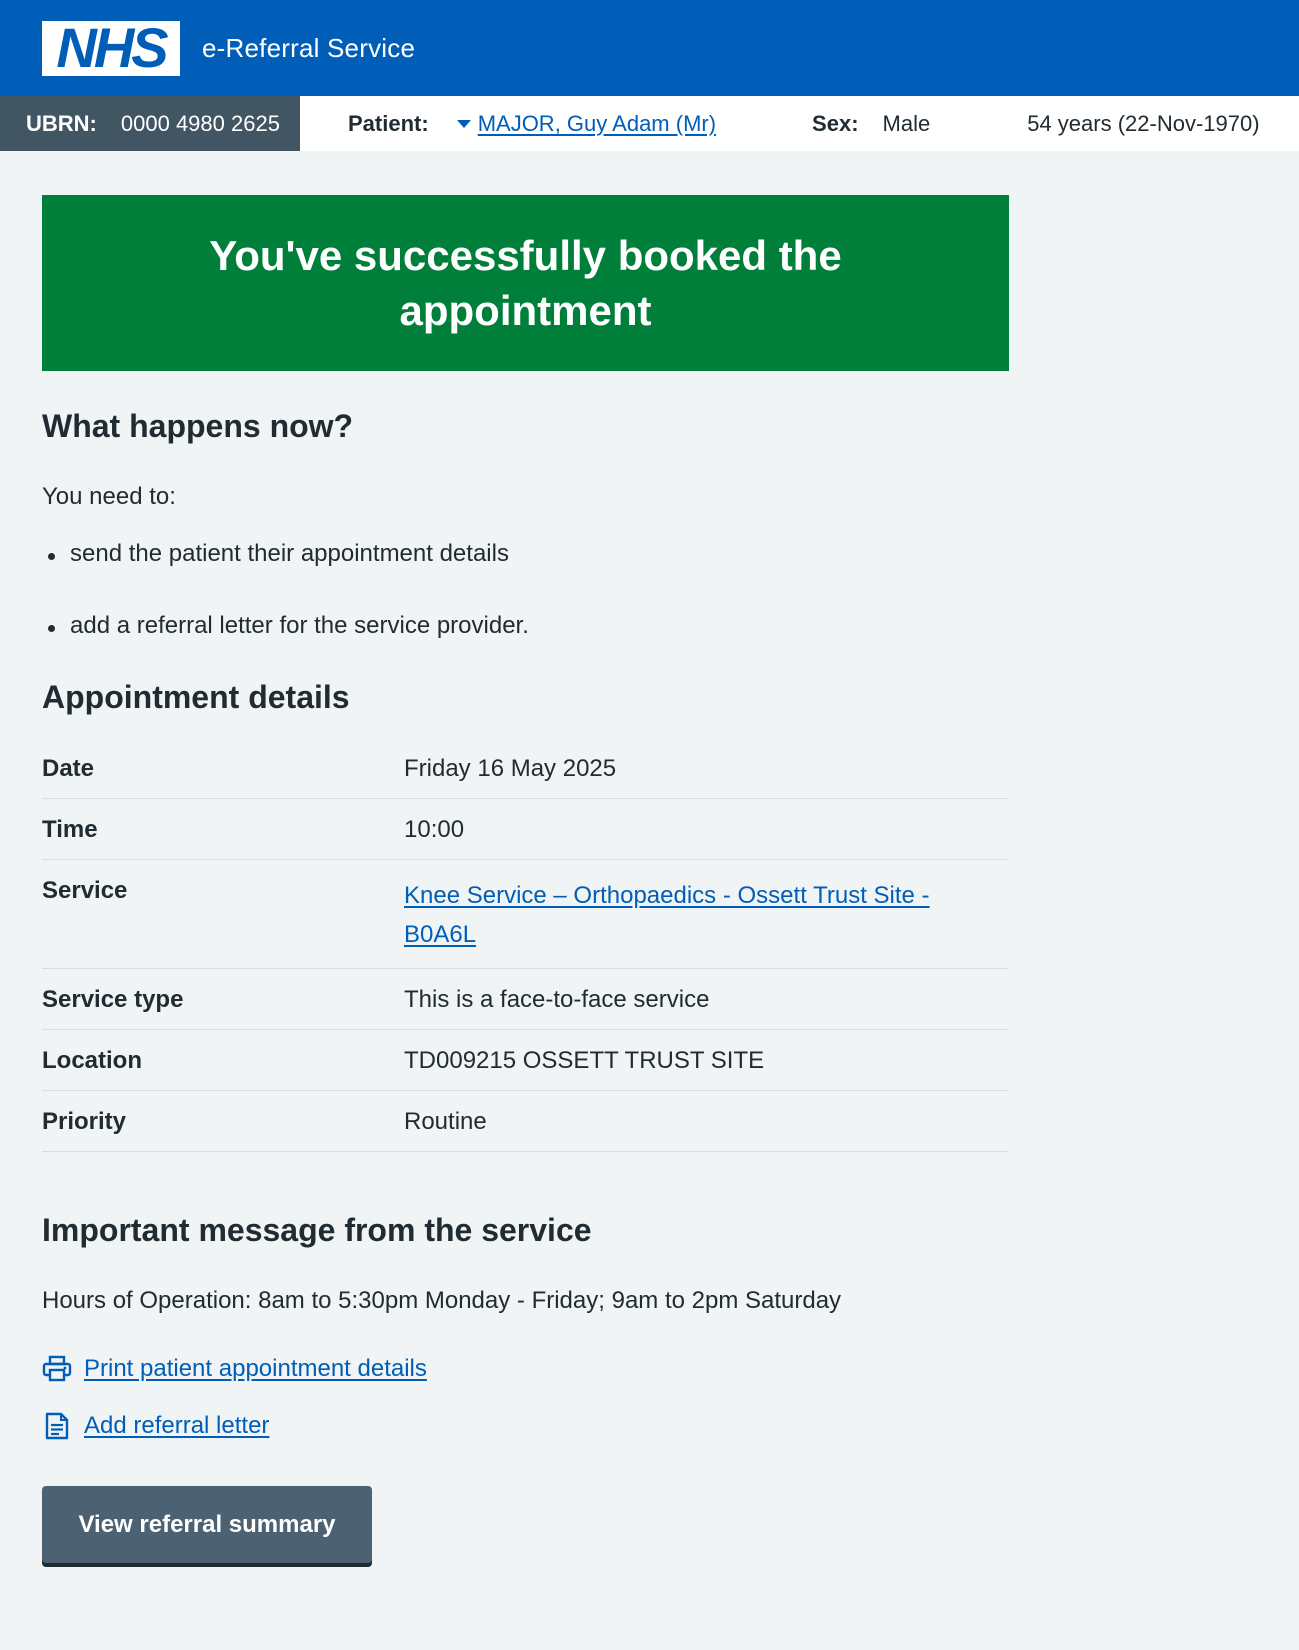 This screenshot has height=1650, width=1299. Describe the element at coordinates (584, 1060) in the screenshot. I see `row-value-location: TD009215 OSSETT TRUST SITE` at that location.